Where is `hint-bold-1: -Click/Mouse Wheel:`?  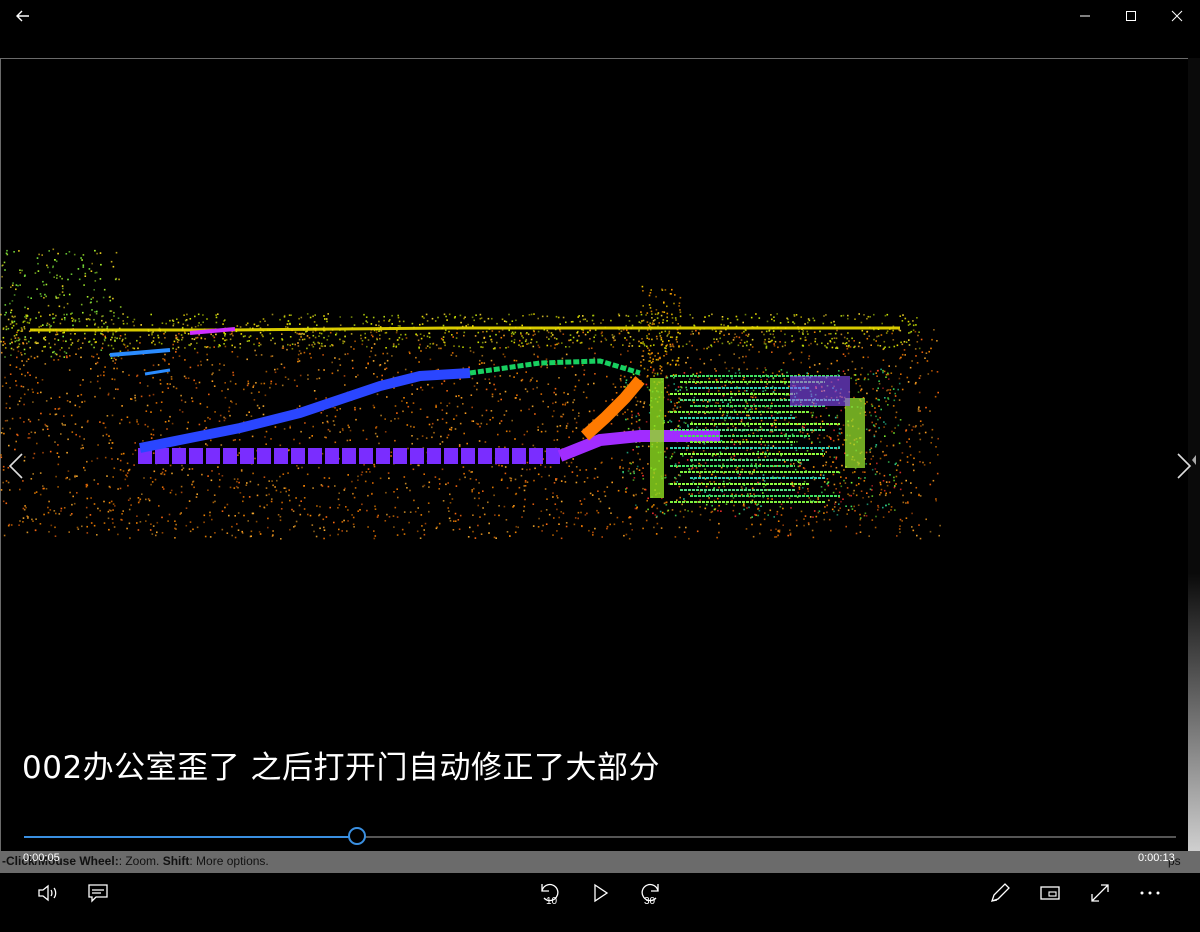
hint-bold-1: -Click/Mouse Wheel: is located at coordinates (60, 861).